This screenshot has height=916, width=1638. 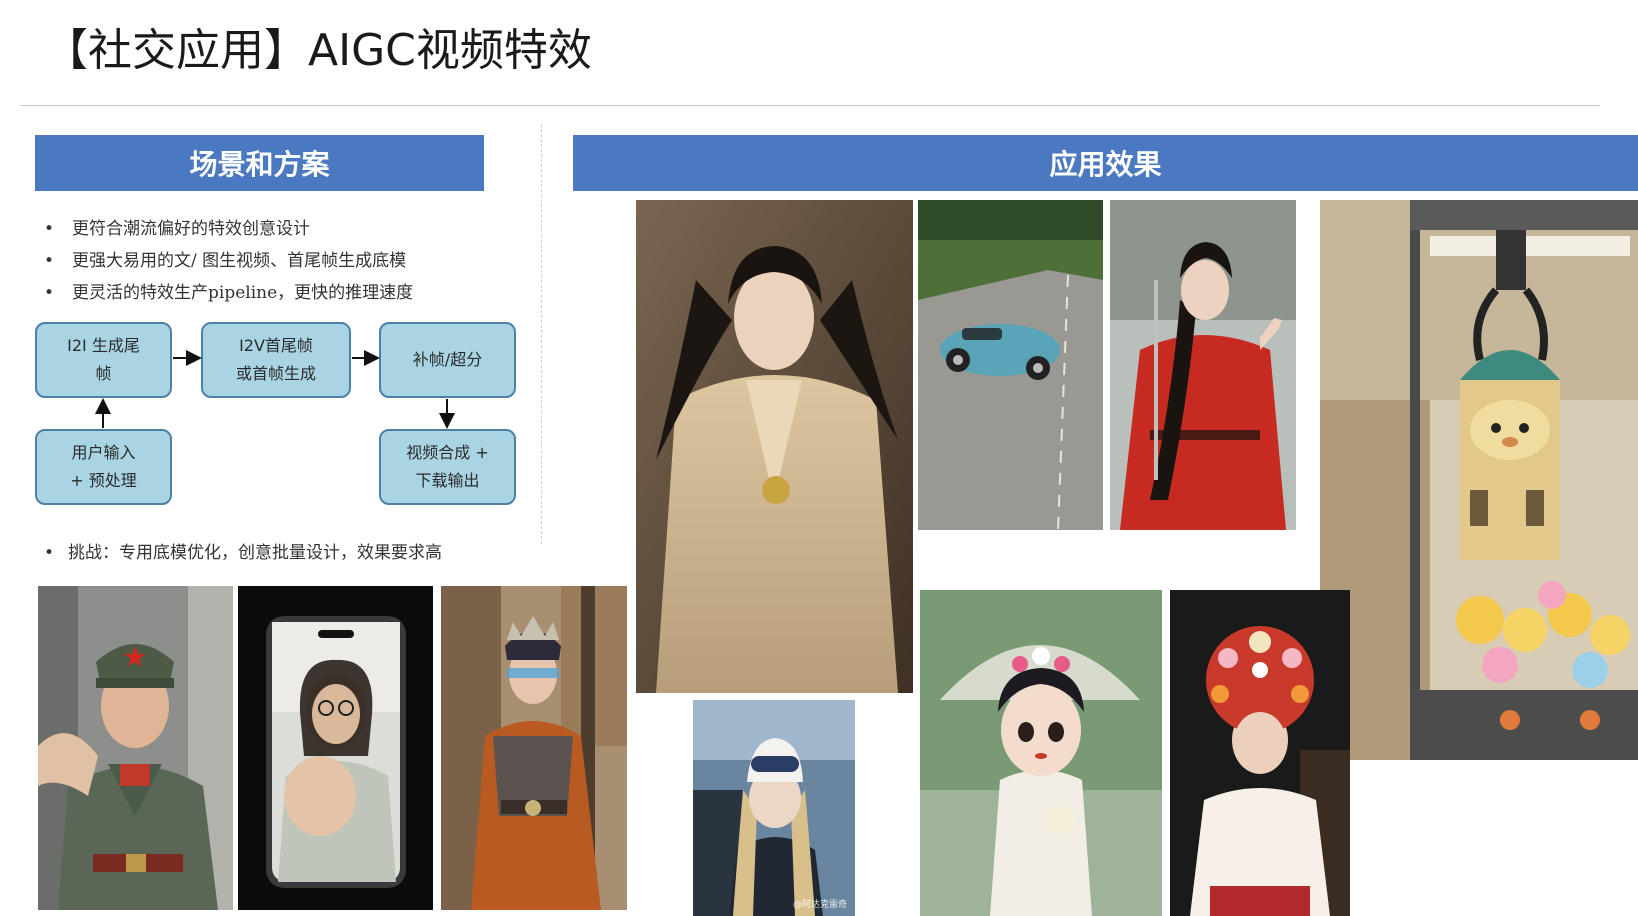 I want to click on photo-golden-hanfu, so click(x=774, y=446).